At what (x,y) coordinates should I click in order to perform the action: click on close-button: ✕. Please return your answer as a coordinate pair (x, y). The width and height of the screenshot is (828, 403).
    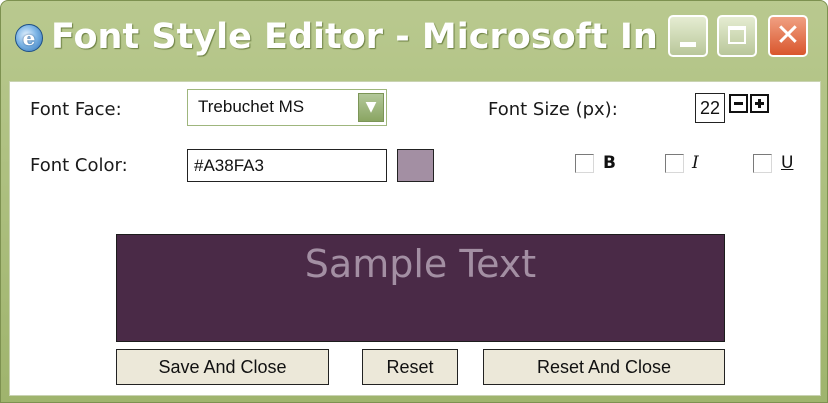
    Looking at the image, I should click on (788, 36).